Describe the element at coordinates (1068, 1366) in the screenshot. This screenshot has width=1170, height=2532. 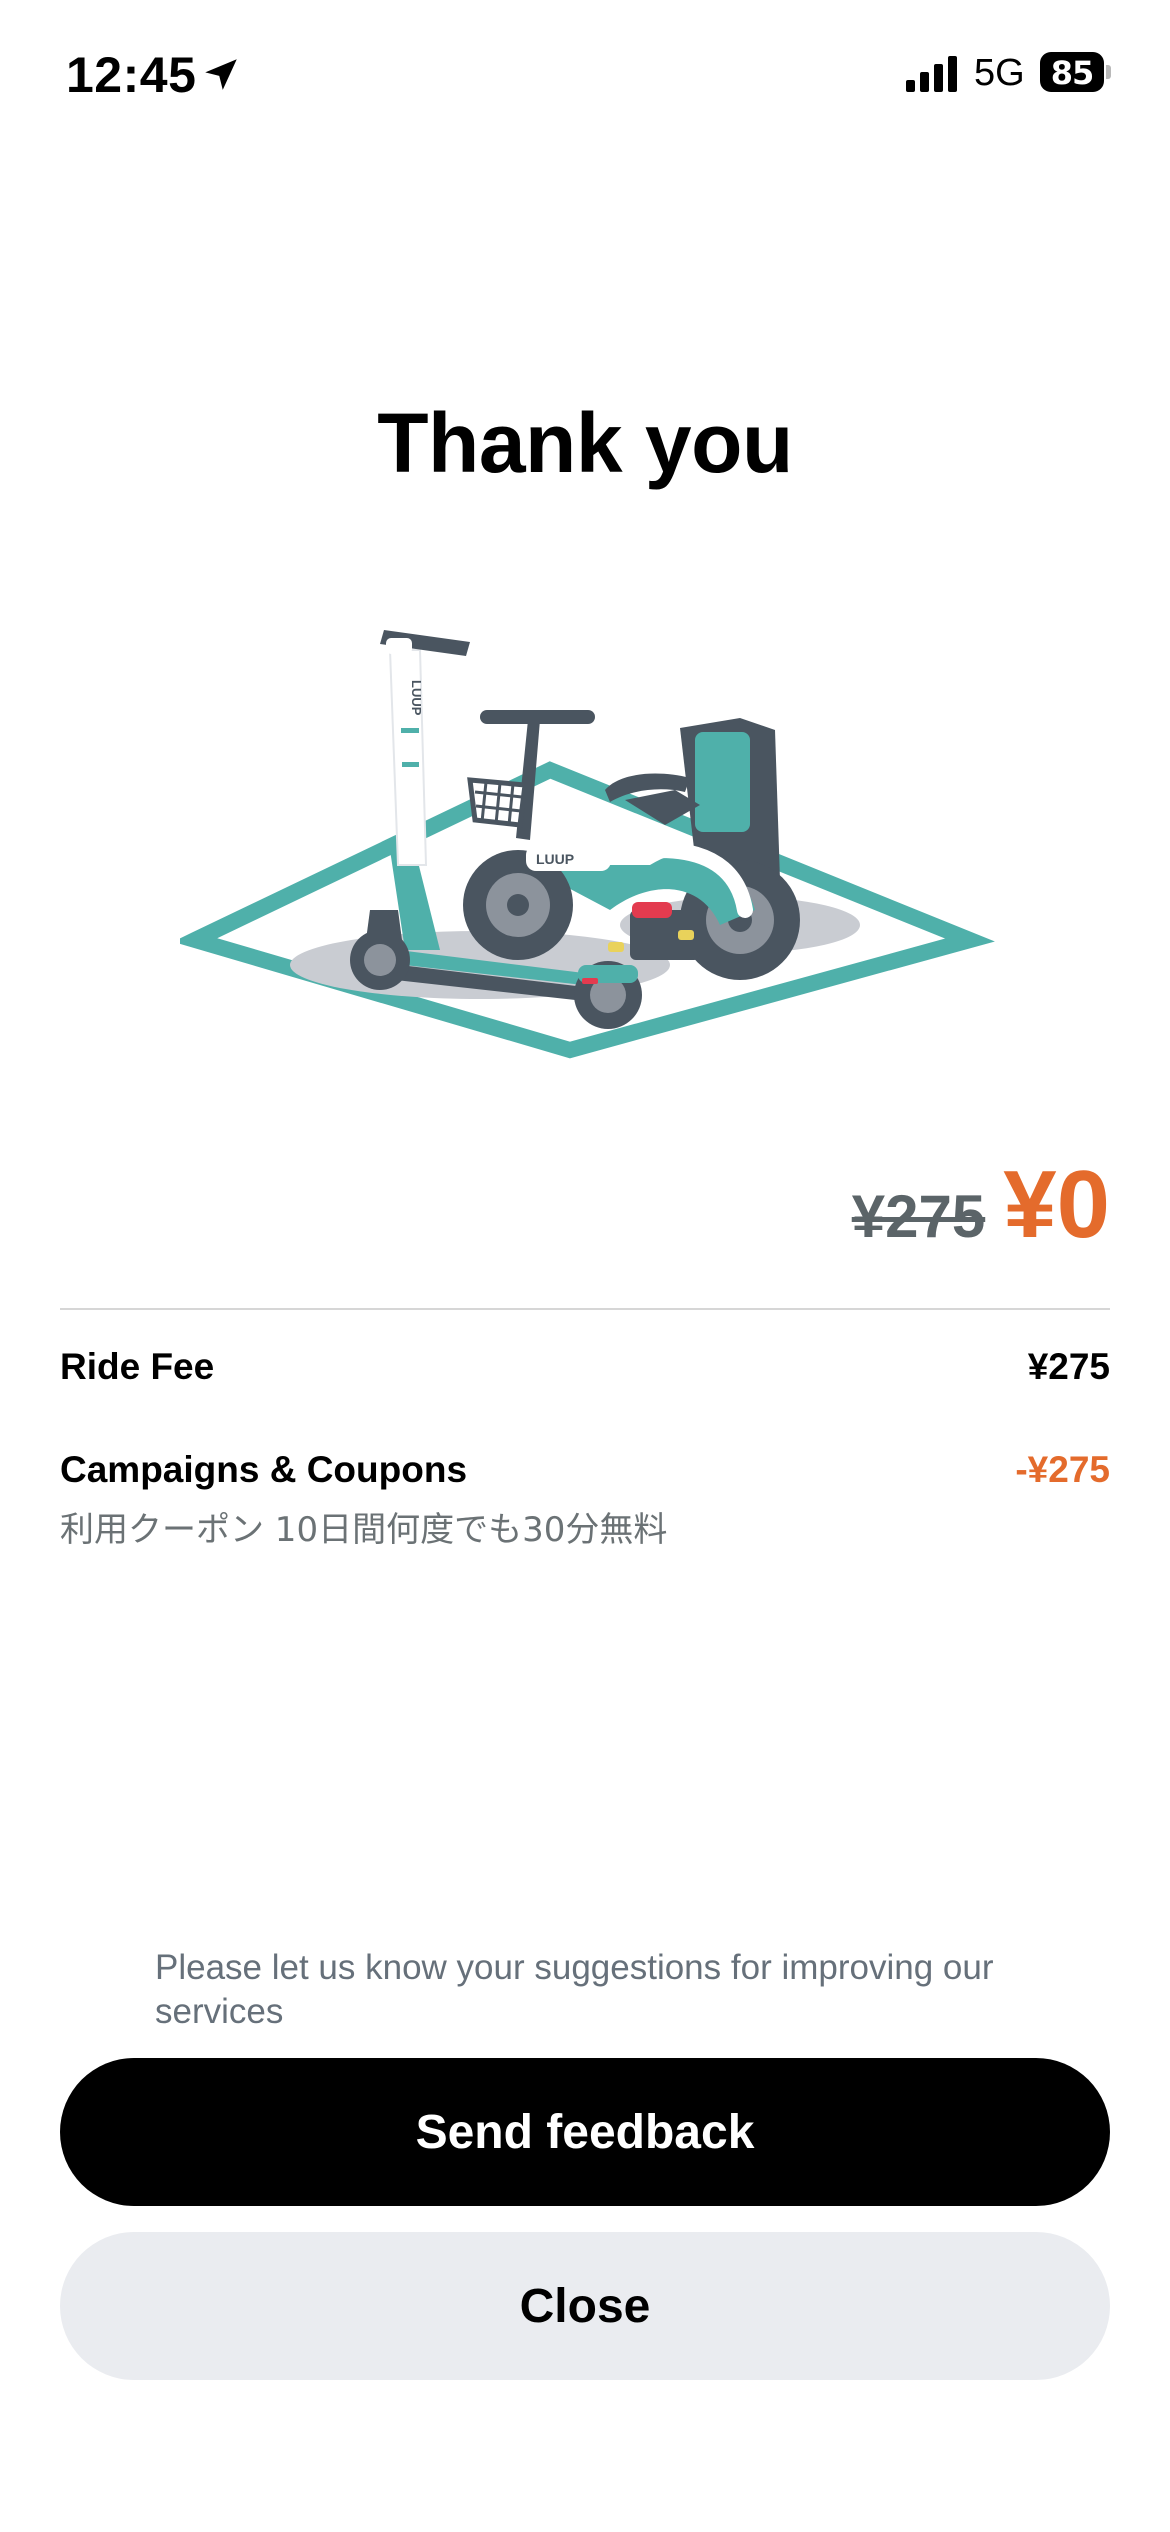
I see `ride-fee-value: ¥275` at that location.